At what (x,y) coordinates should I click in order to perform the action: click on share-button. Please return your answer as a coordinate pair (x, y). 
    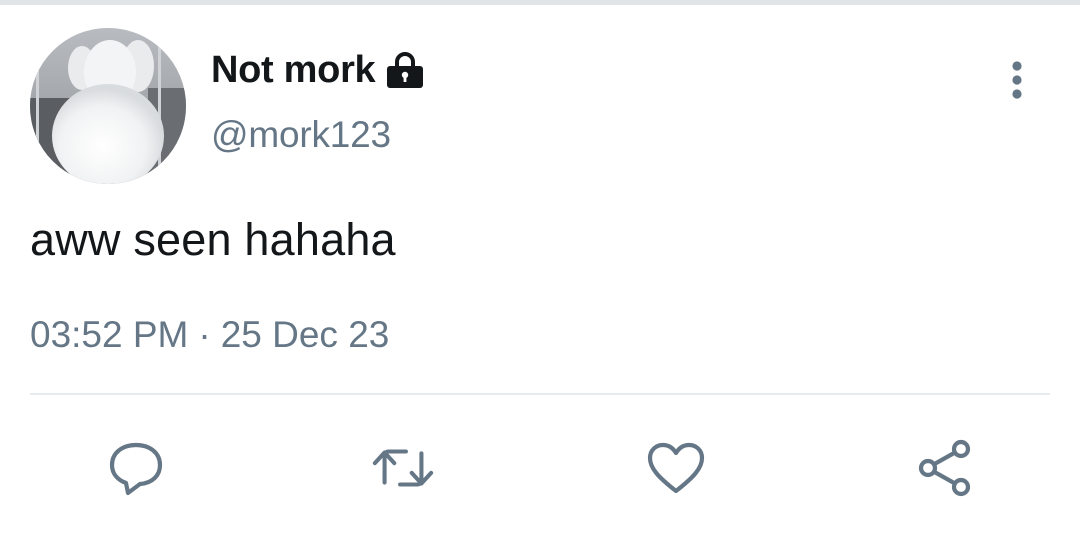
    Looking at the image, I should click on (945, 468).